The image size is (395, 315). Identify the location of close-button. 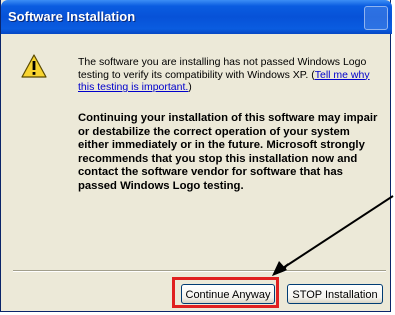
(376, 18).